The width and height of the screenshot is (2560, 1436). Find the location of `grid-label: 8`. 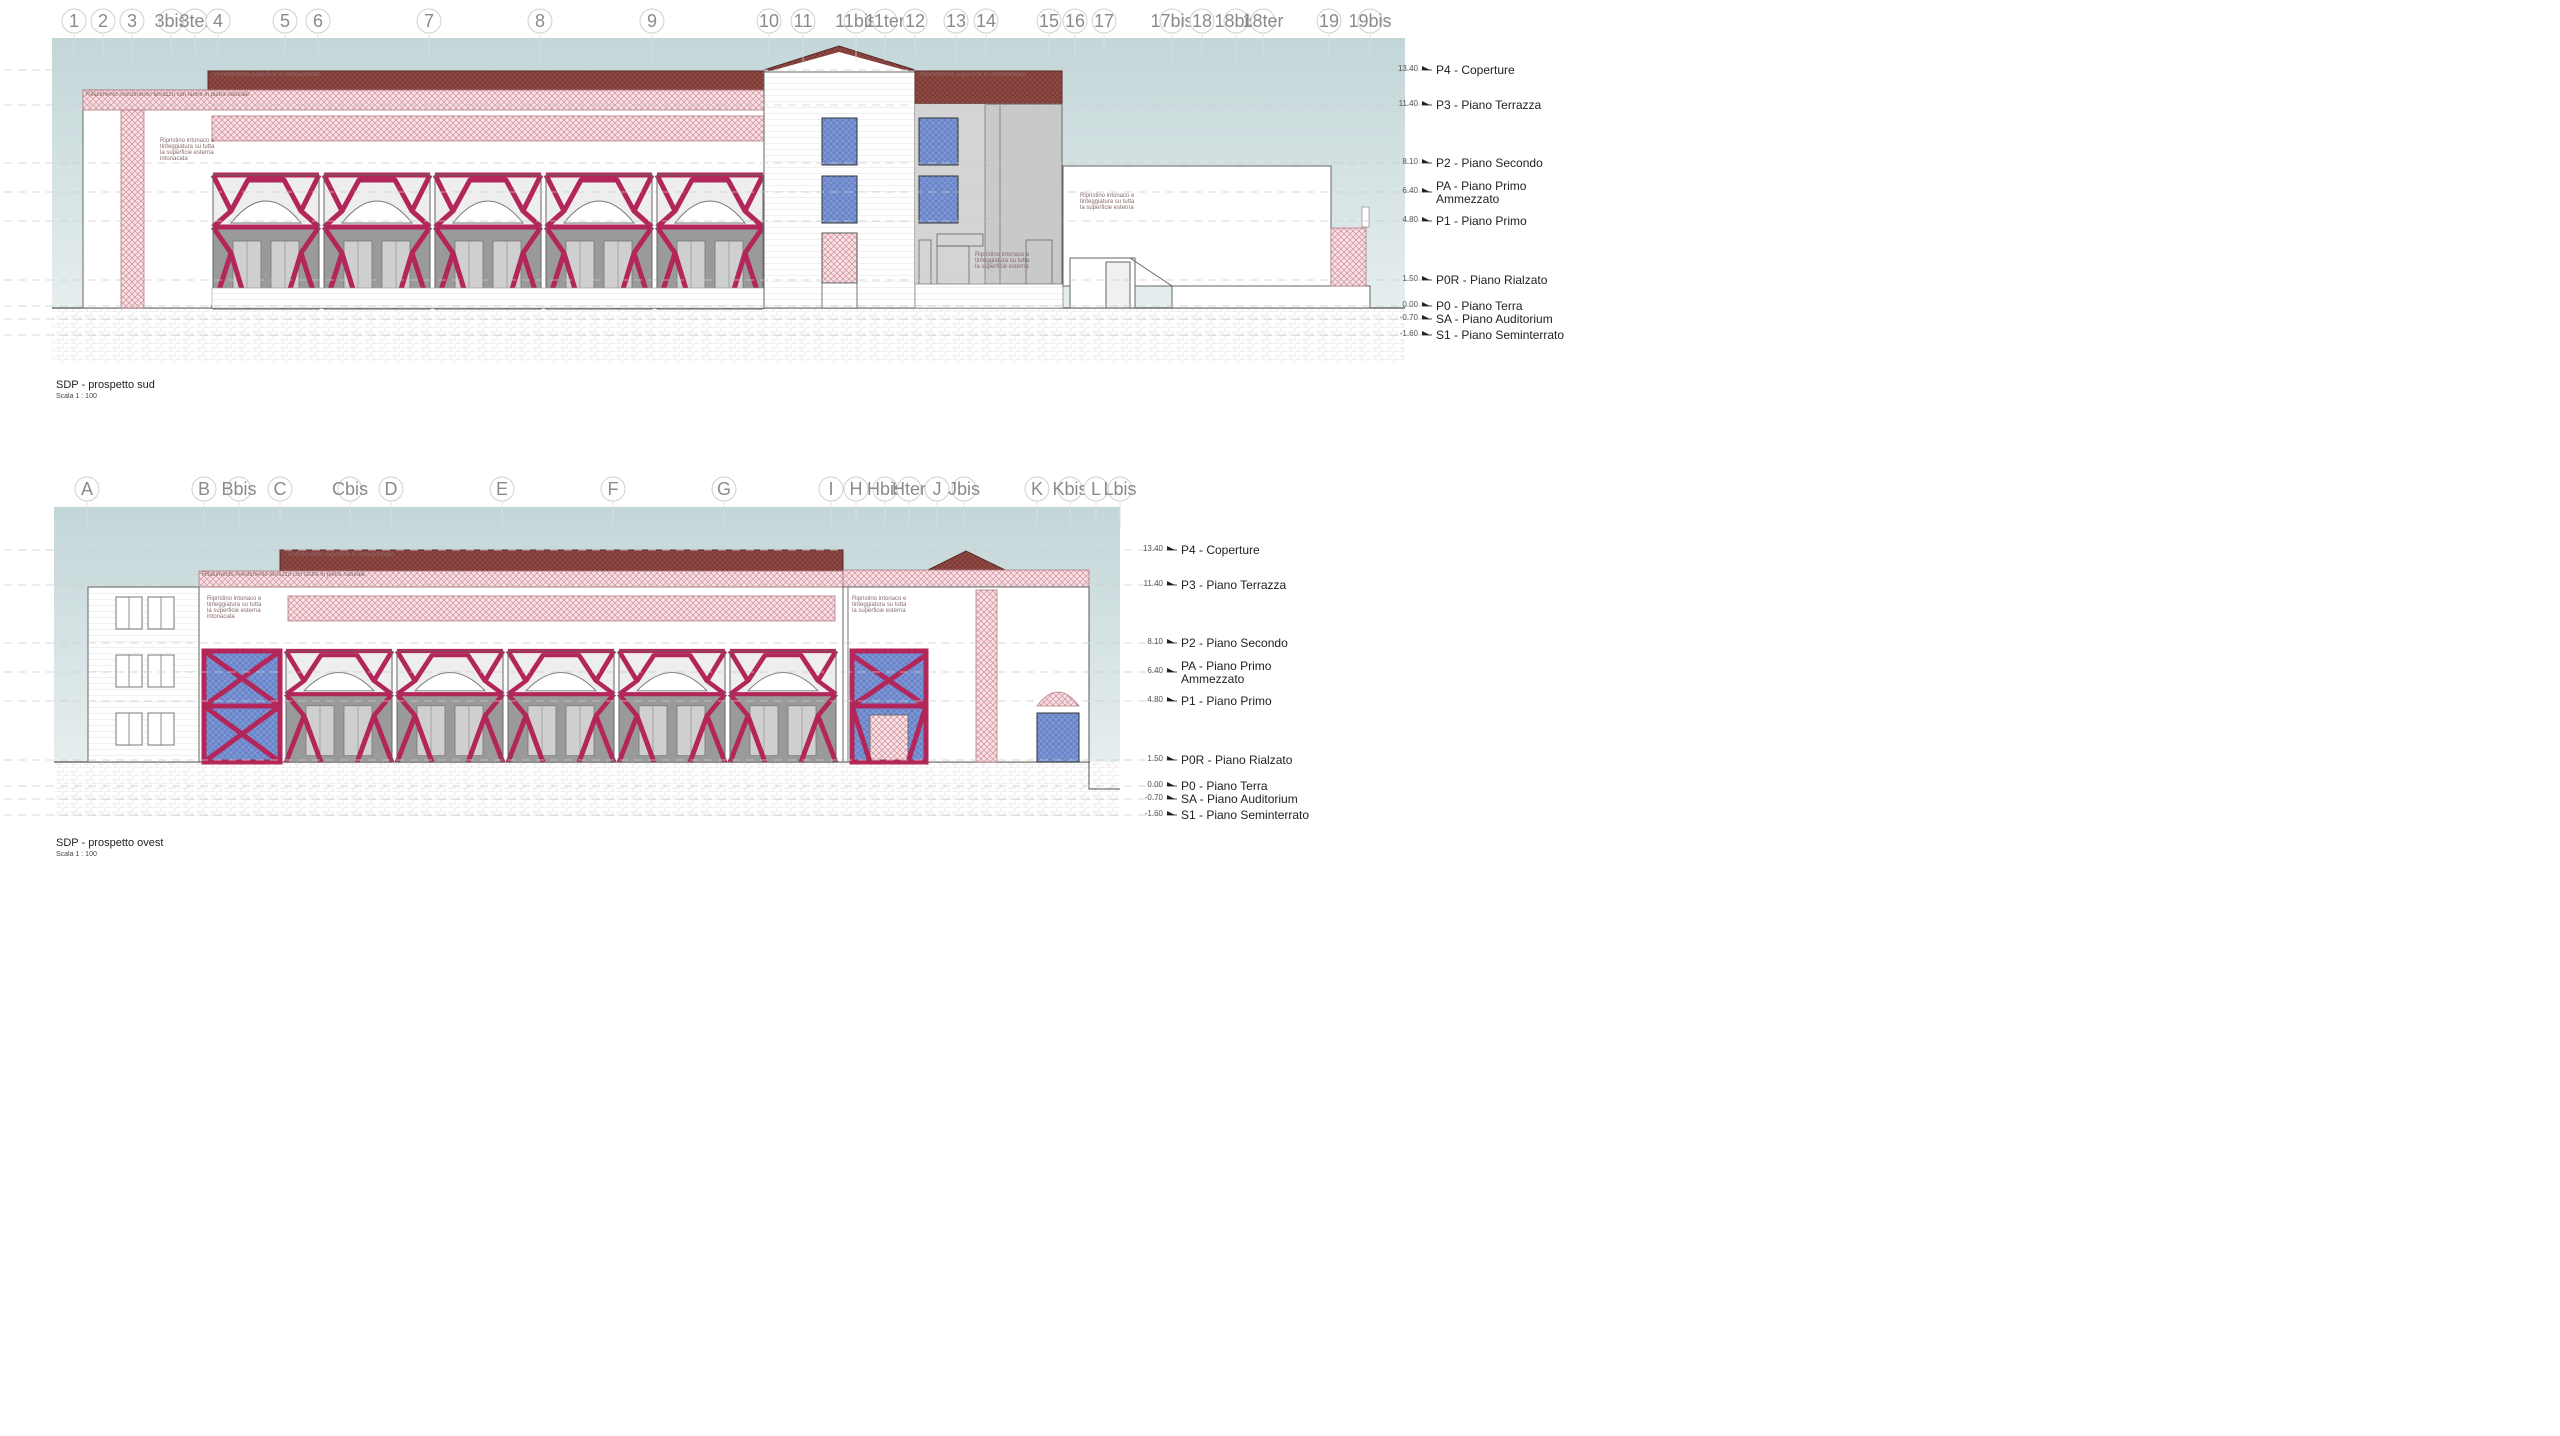

grid-label: 8 is located at coordinates (540, 21).